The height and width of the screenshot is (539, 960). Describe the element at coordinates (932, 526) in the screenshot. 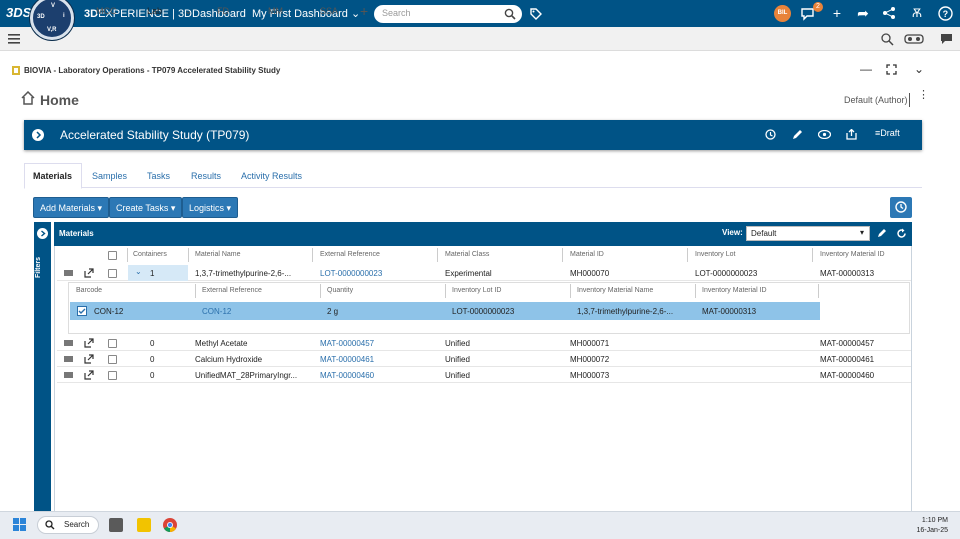

I see `system-clock: 1:10 PM 16-Jan-25` at that location.